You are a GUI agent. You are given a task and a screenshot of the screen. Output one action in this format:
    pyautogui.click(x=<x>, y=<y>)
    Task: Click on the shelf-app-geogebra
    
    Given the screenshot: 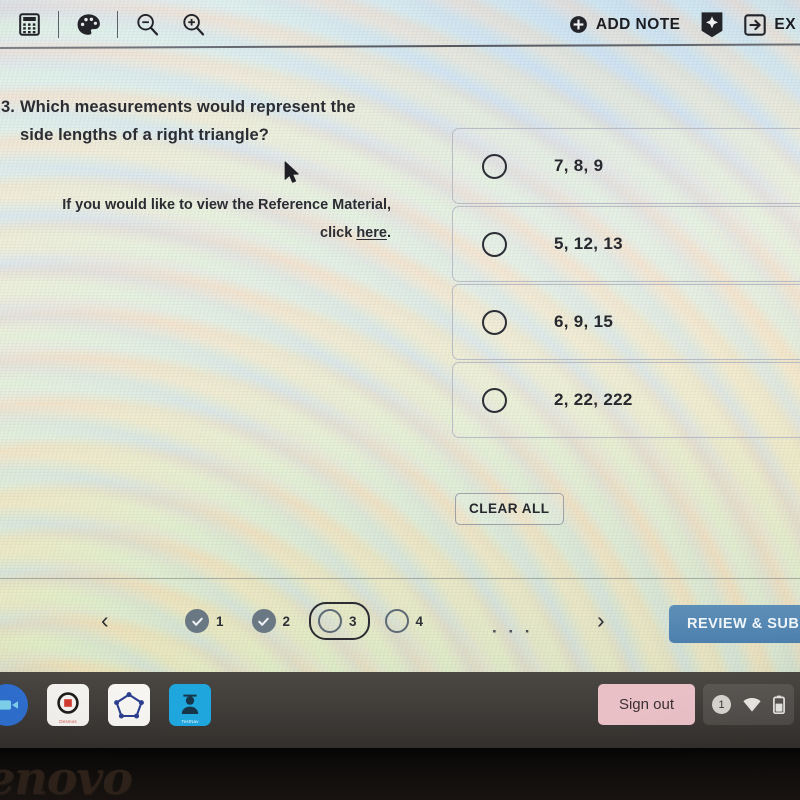 What is the action you would take?
    pyautogui.click(x=129, y=705)
    